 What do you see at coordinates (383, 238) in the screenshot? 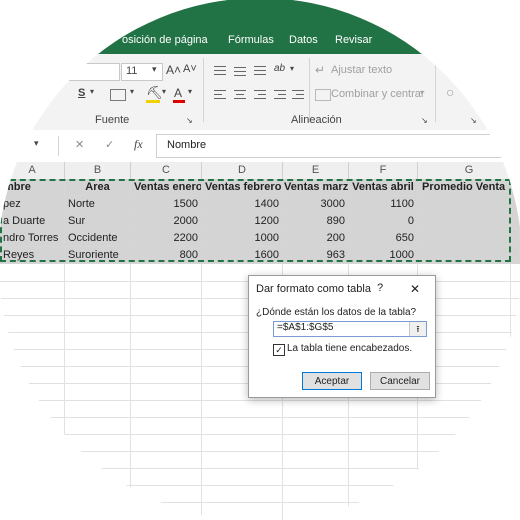
I see `table-cell: 650` at bounding box center [383, 238].